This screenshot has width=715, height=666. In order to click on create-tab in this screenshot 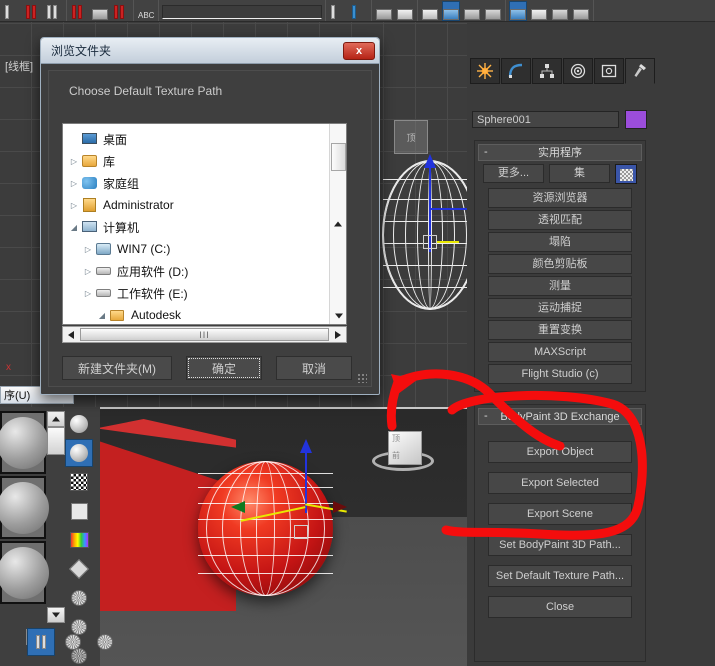, I will do `click(485, 71)`.